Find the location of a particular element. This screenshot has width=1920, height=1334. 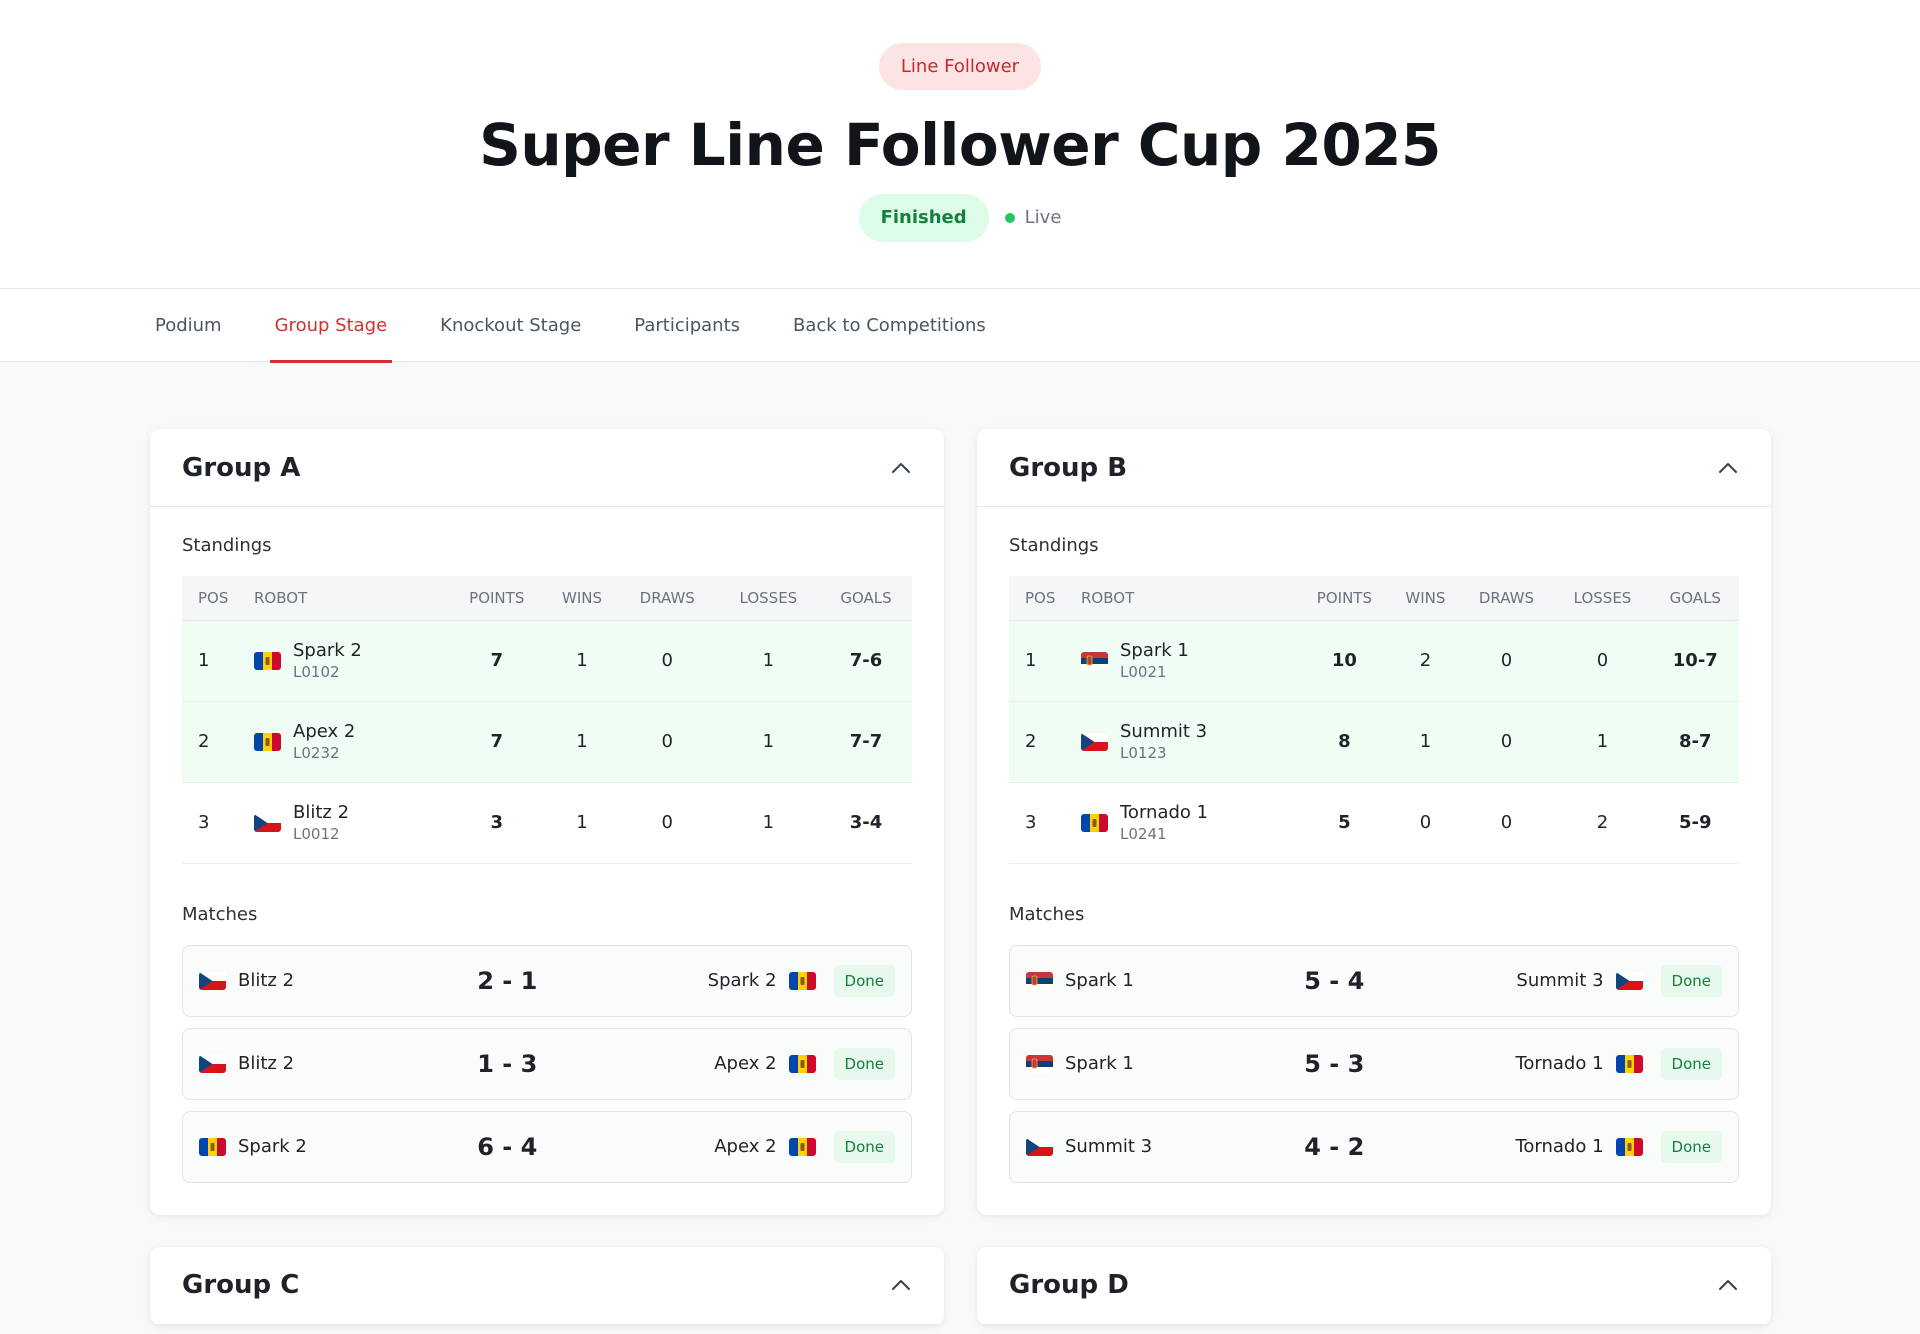

match-card: Summit 3 4 - 2 Tornado 1 Done is located at coordinates (1374, 1146).